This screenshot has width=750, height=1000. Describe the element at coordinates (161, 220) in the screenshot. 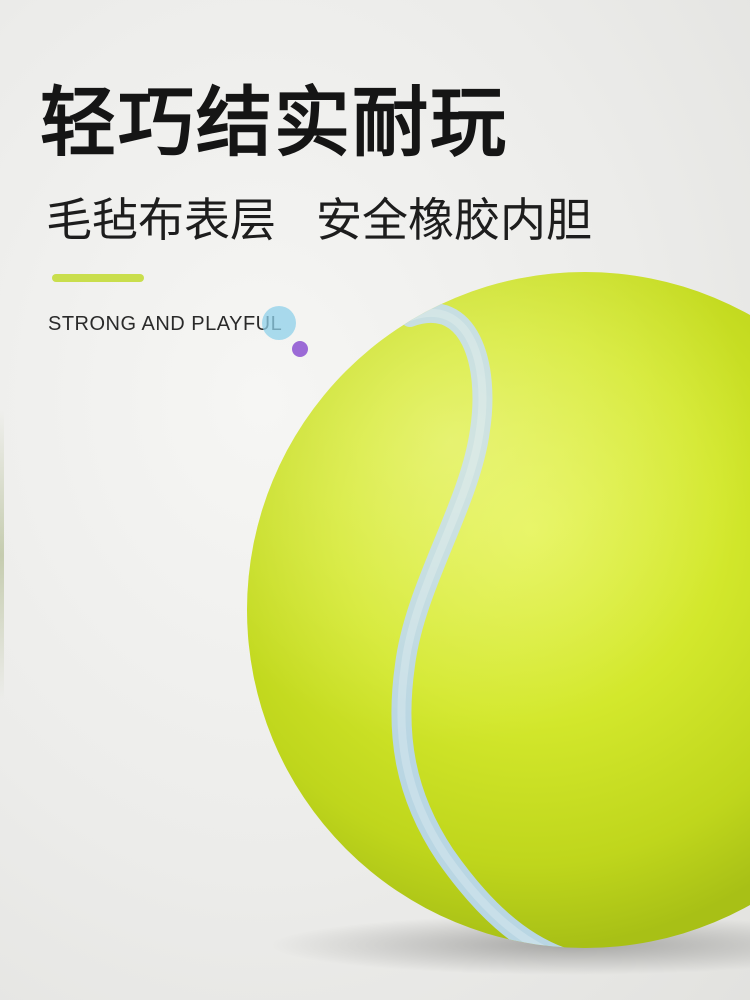

I see `subline-material: 毛毡布表层` at that location.